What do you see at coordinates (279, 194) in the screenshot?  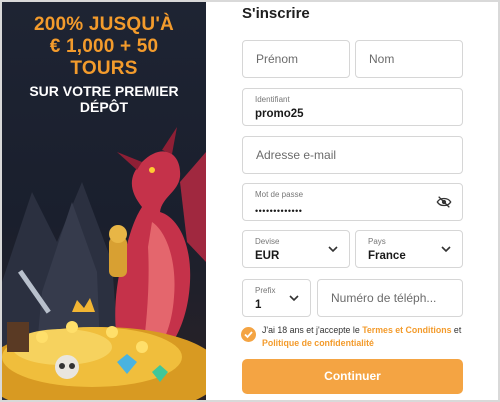 I see `password-label: Mot de passe` at bounding box center [279, 194].